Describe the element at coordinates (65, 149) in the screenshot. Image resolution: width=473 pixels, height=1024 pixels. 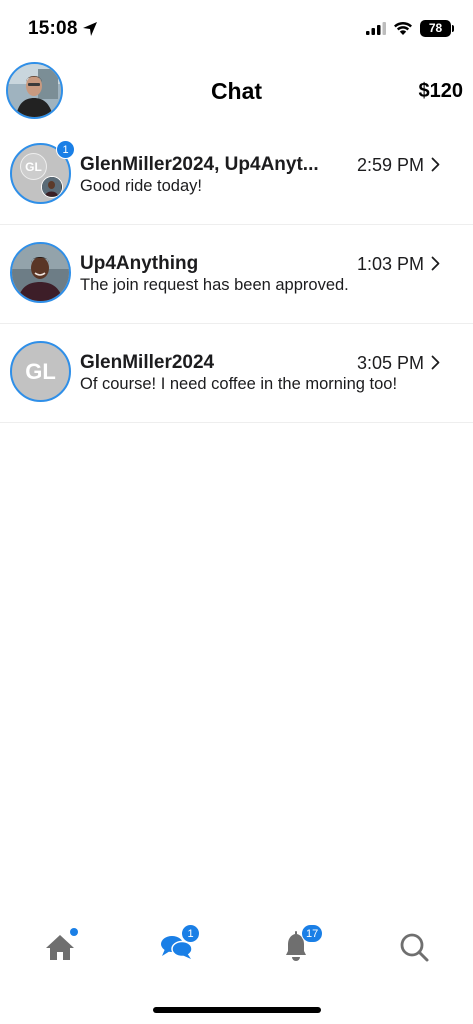
I see `unread-badge: 1` at that location.